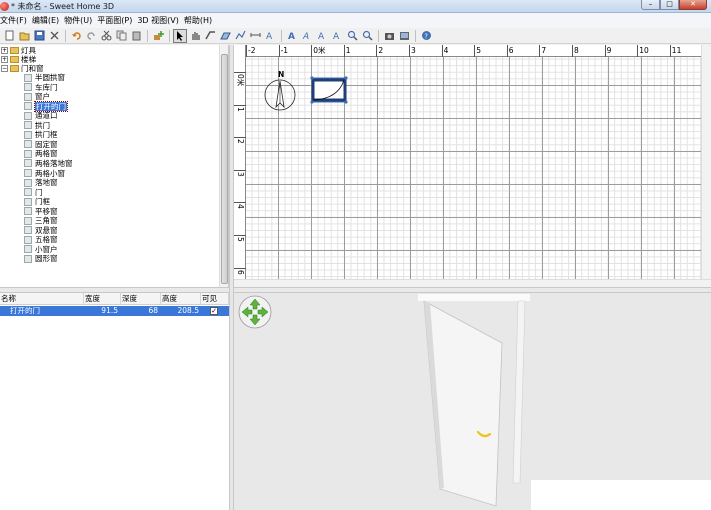 The height and width of the screenshot is (510, 711). I want to click on item-triangle-window-icon, so click(28, 220).